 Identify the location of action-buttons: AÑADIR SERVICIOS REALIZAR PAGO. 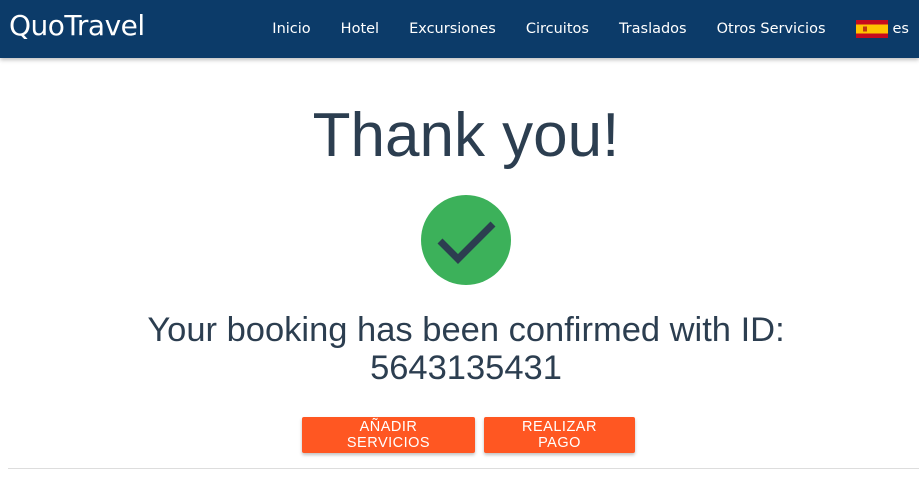
(468, 435).